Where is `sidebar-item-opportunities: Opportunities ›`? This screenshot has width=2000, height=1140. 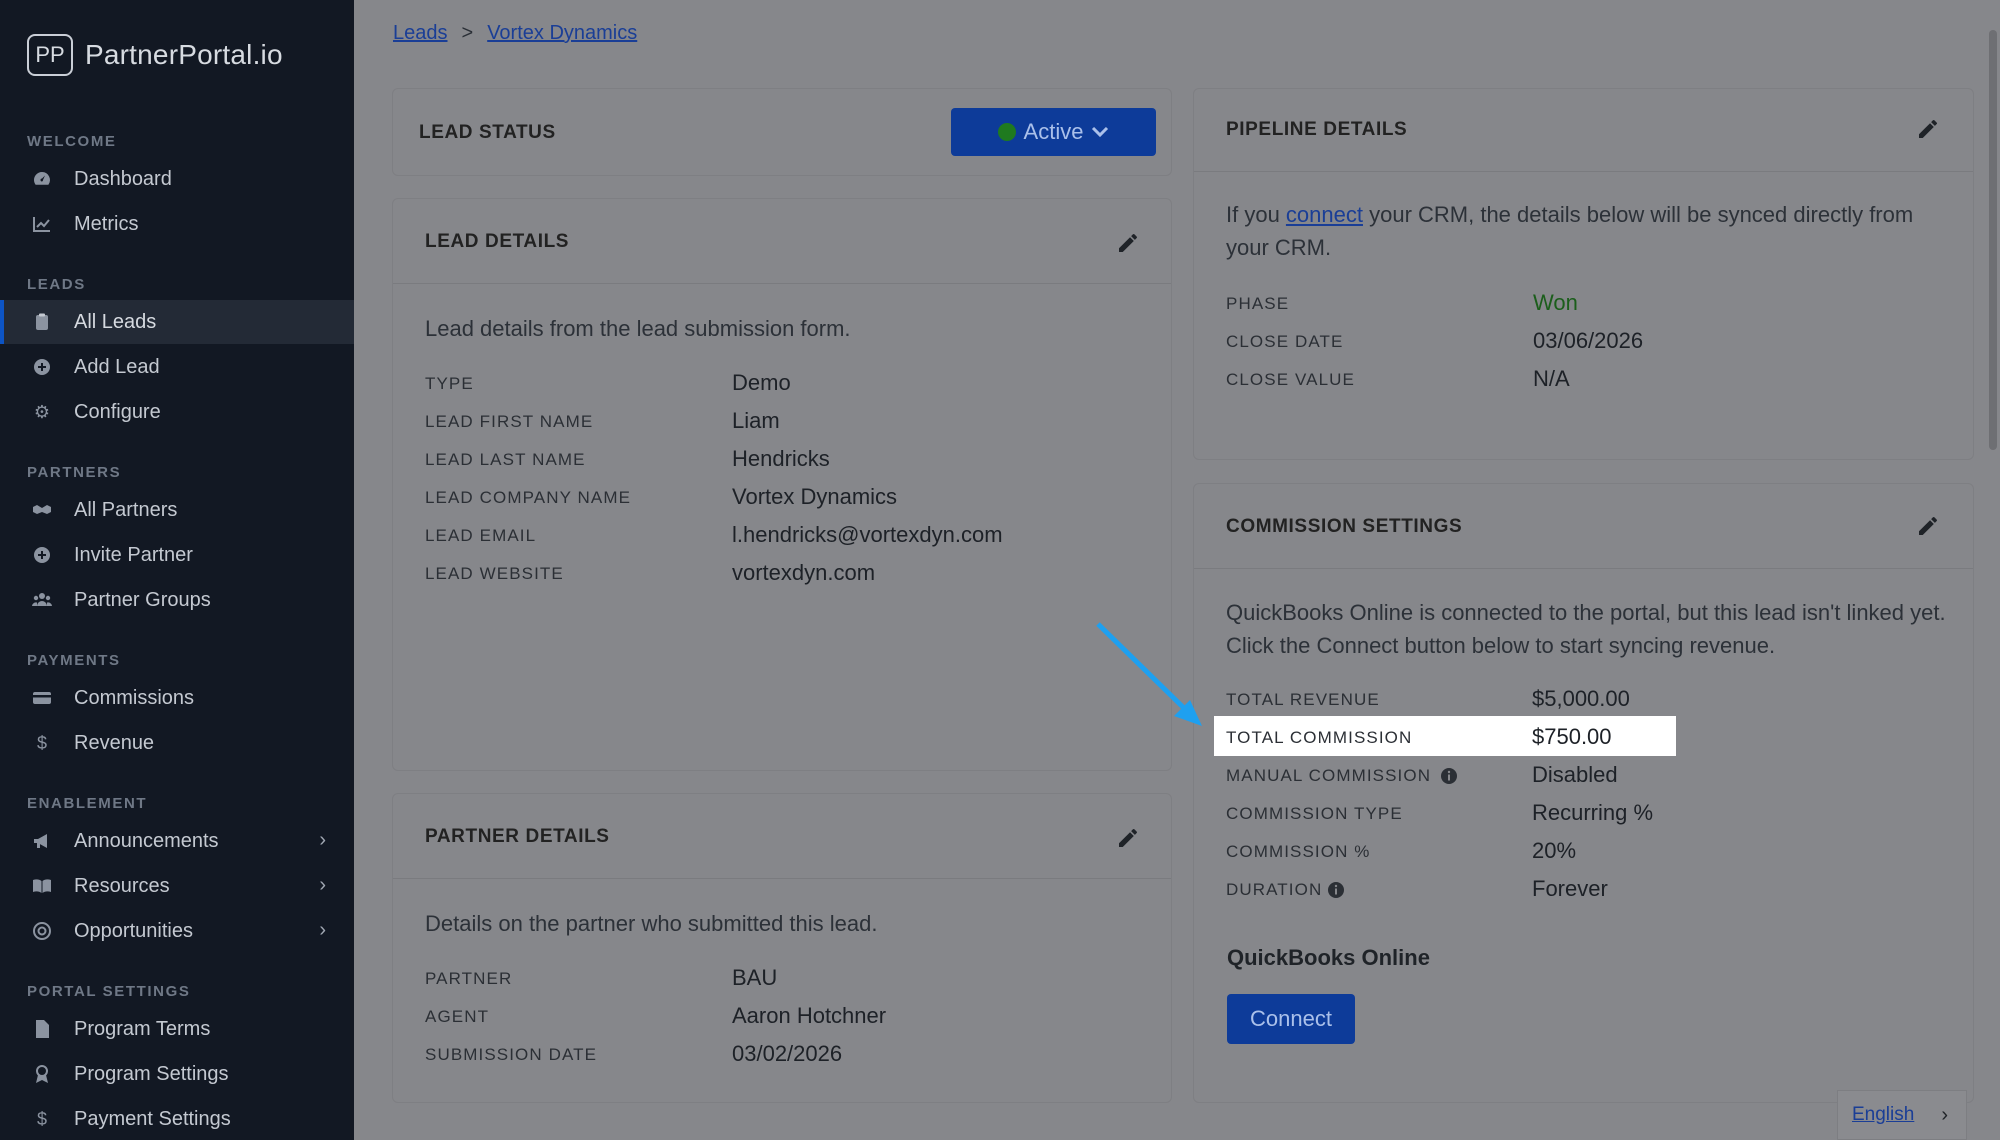 sidebar-item-opportunities: Opportunities › is located at coordinates (177, 931).